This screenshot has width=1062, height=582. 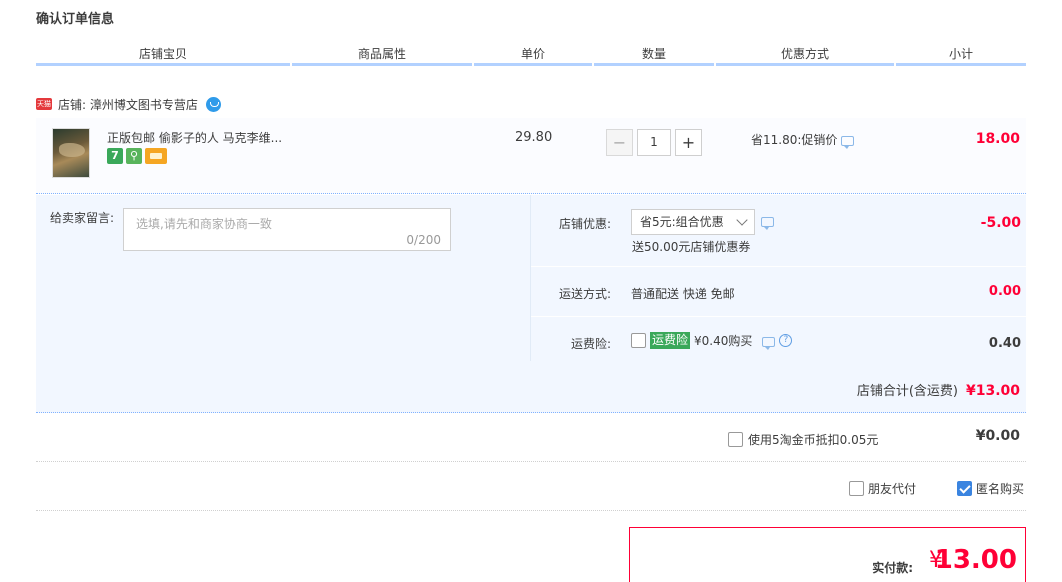 I want to click on store-discount-select: 省5元:组合优惠, so click(x=693, y=222).